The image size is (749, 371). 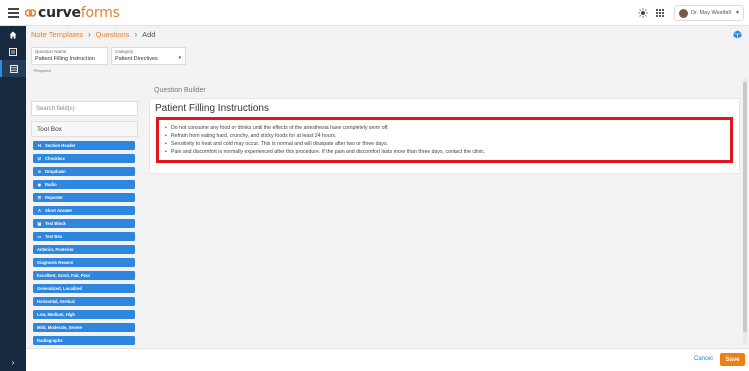 I want to click on question-builder-title: Question Builder, so click(x=180, y=90).